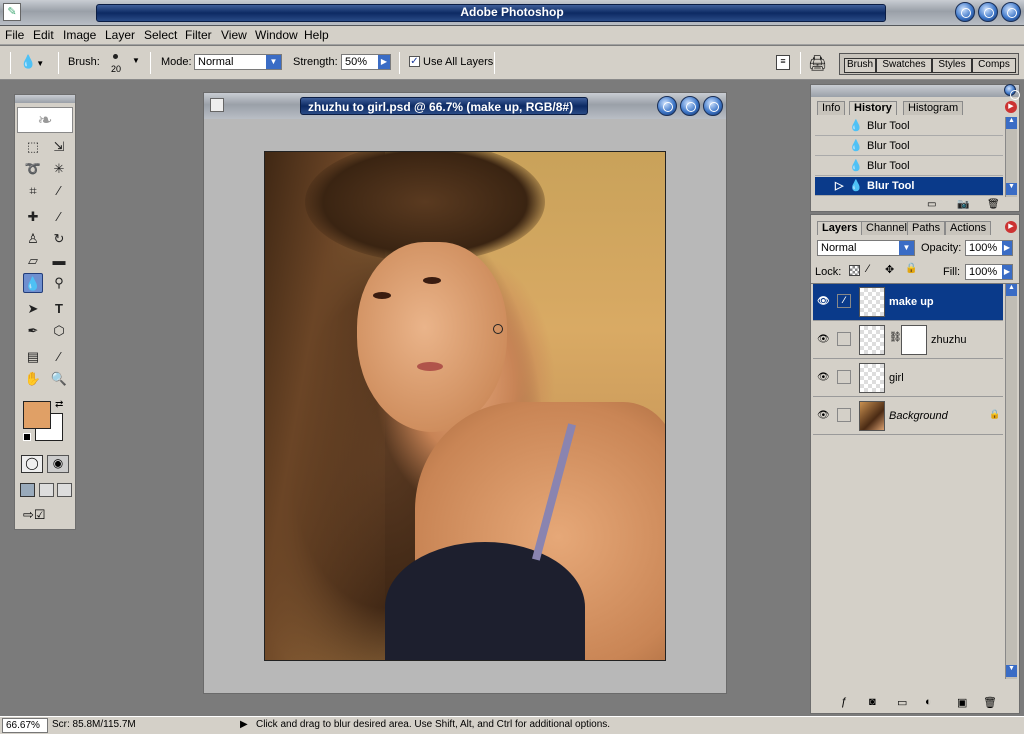  What do you see at coordinates (244, 724) in the screenshot?
I see `status-arrow-icon: ▶` at bounding box center [244, 724].